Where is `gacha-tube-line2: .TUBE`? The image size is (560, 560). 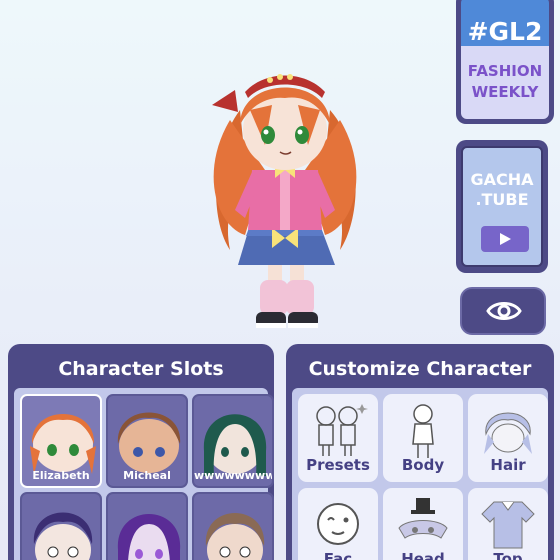
gacha-tube-line2: .TUBE is located at coordinates (502, 199).